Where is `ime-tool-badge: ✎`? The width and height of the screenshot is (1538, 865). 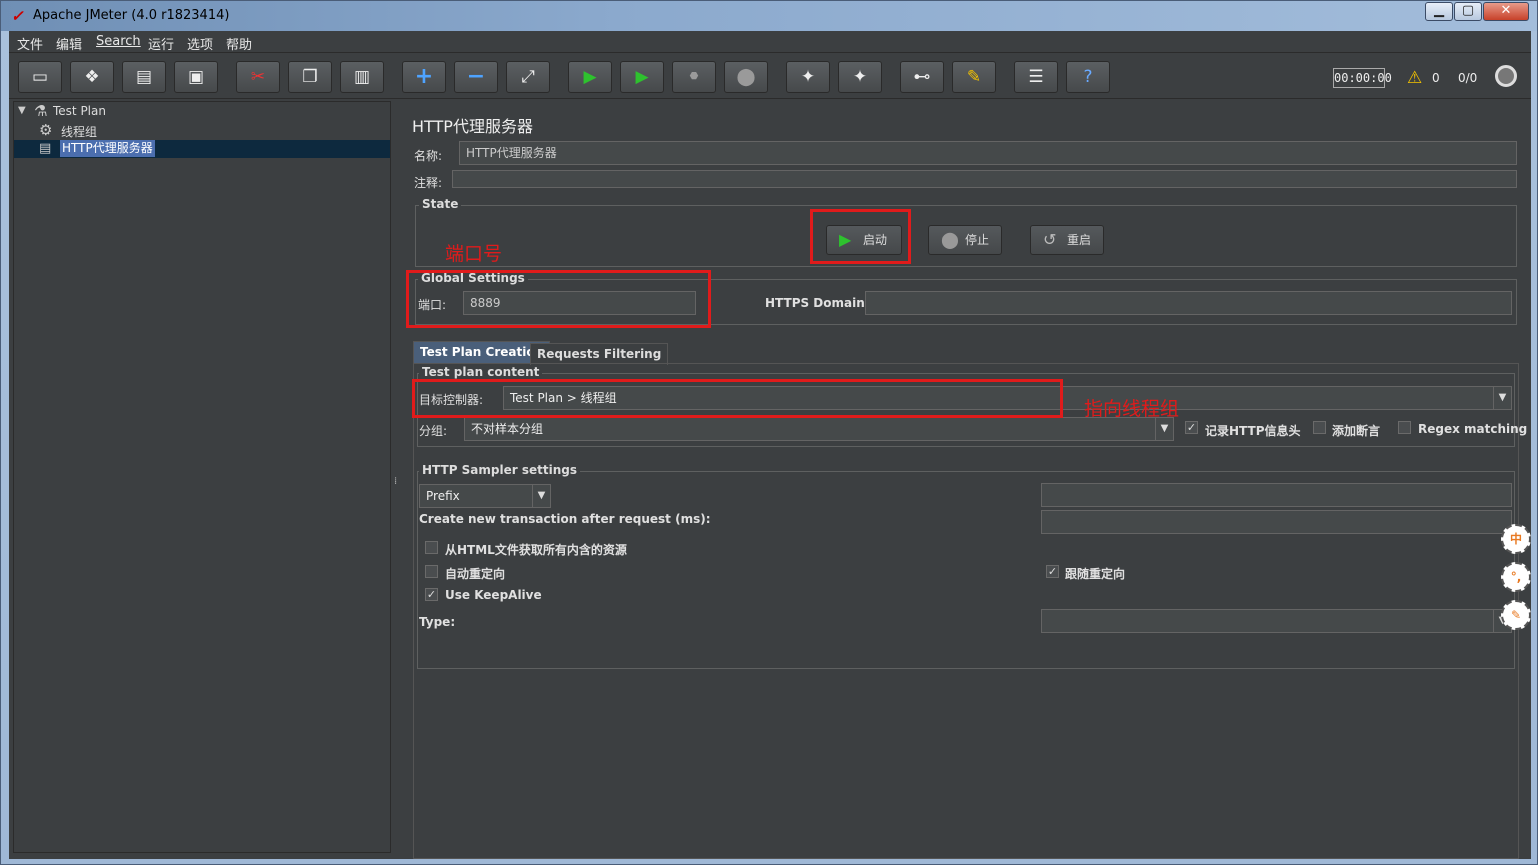
ime-tool-badge: ✎ is located at coordinates (1516, 615).